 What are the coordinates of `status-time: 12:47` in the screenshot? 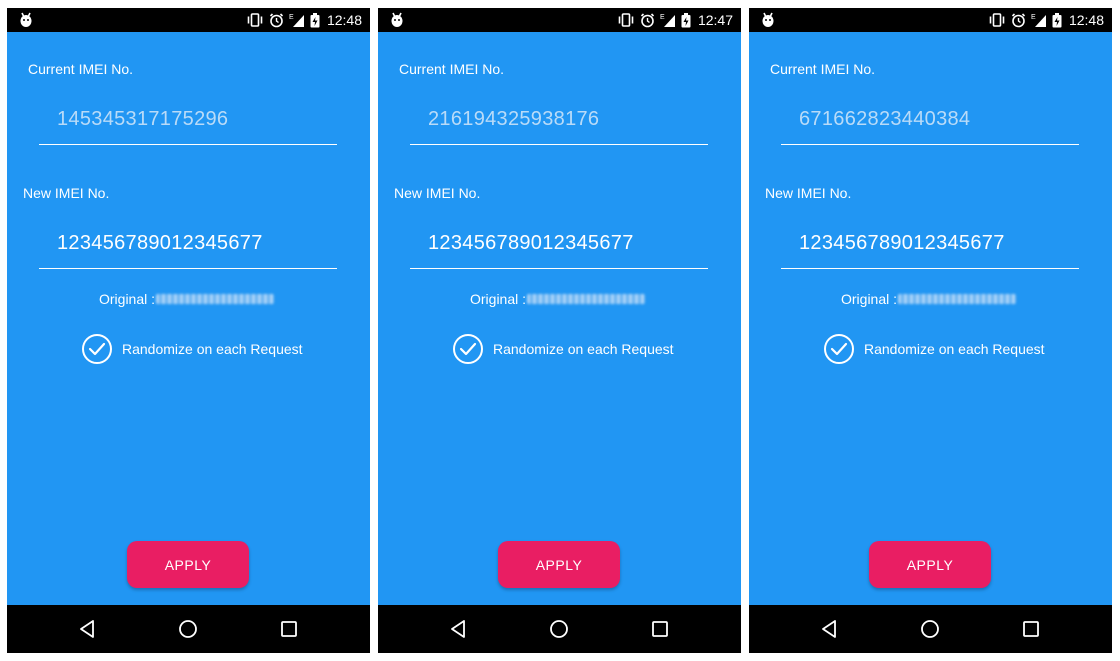 It's located at (715, 20).